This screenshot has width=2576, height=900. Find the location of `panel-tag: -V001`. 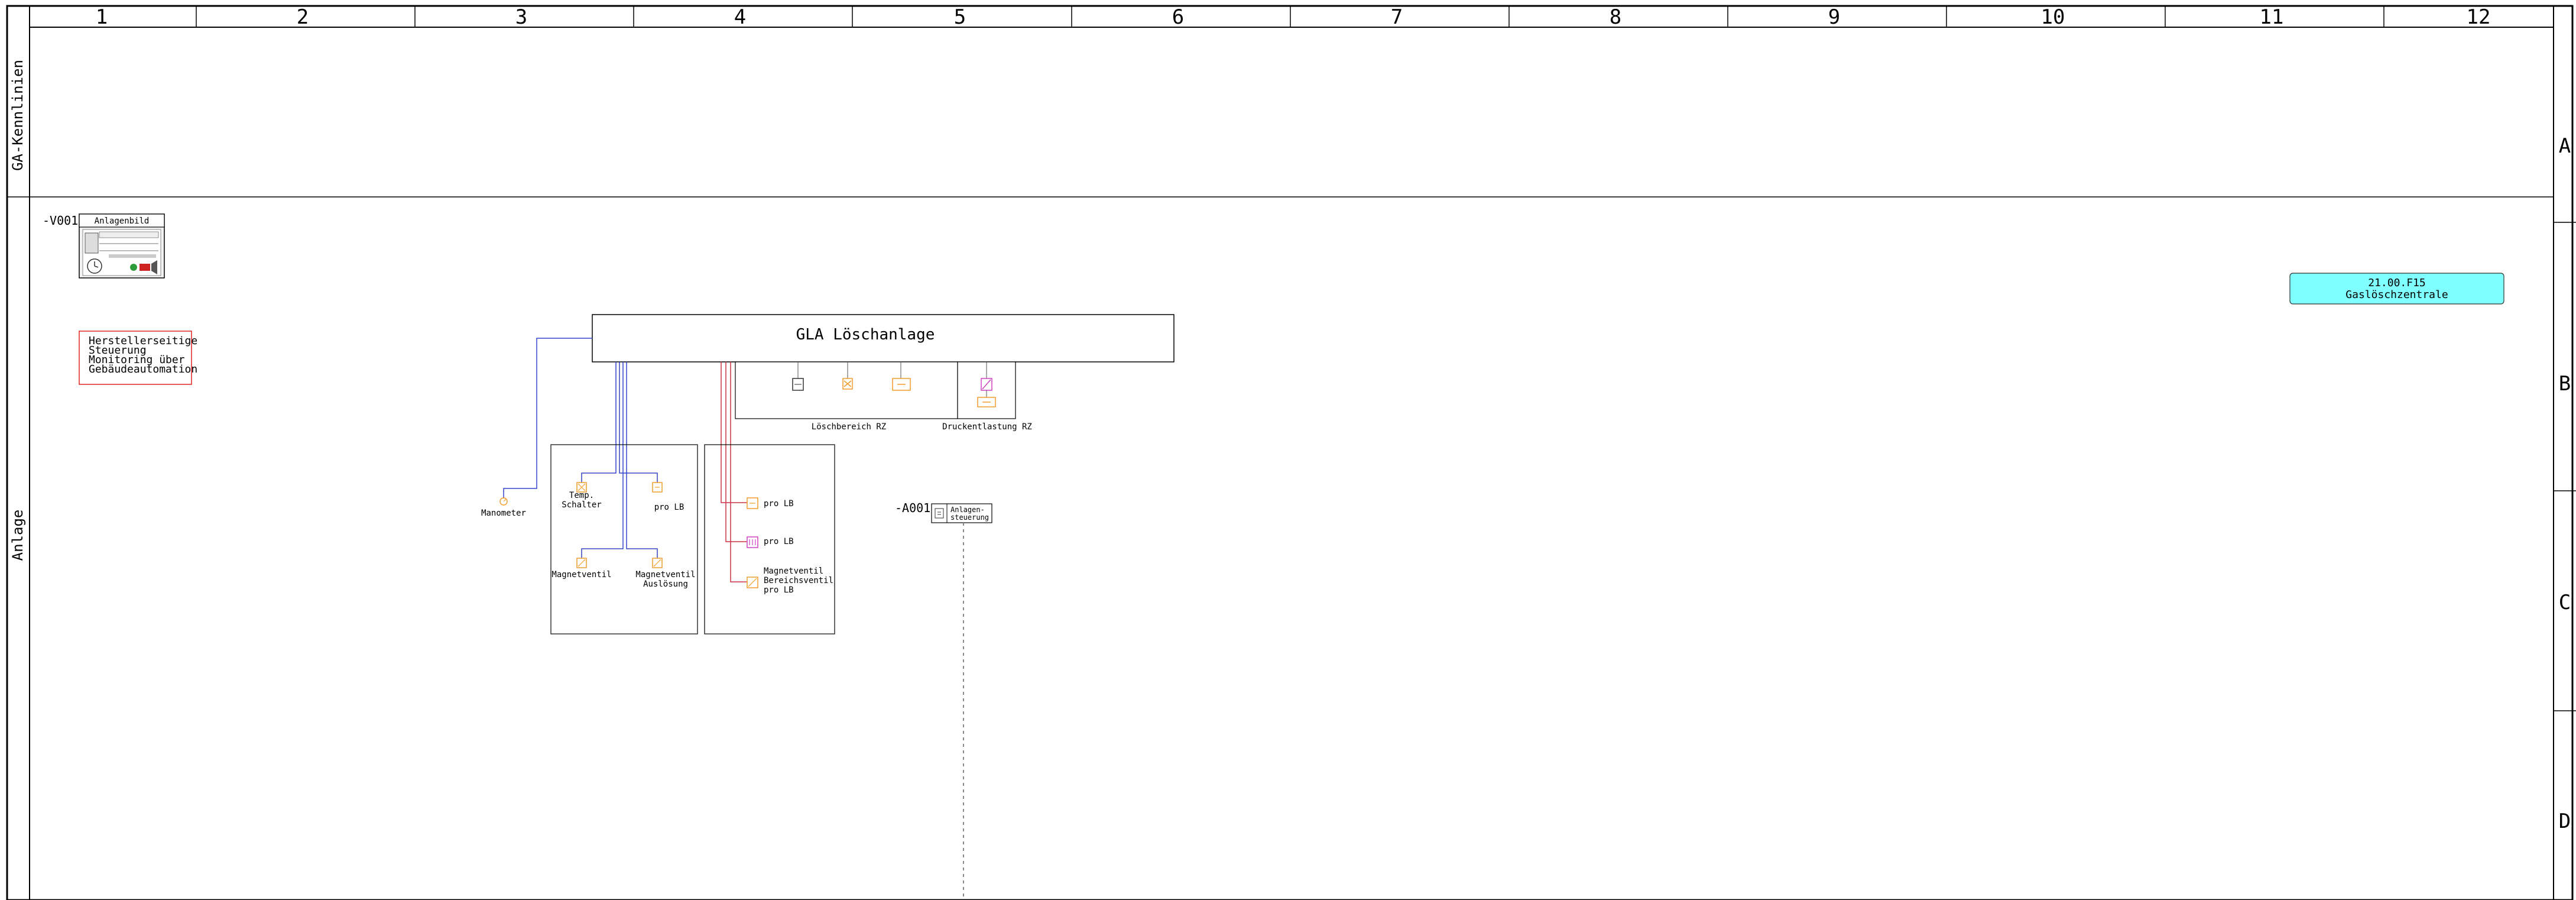

panel-tag: -V001 is located at coordinates (60, 220).